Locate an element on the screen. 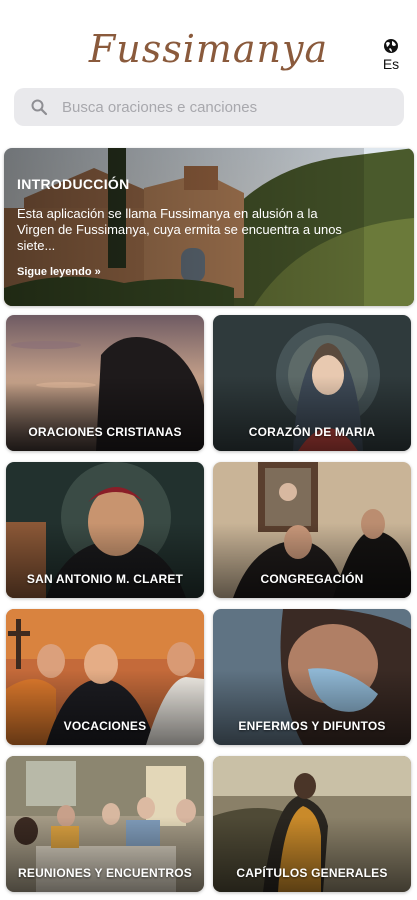  search-icon is located at coordinates (39, 107).